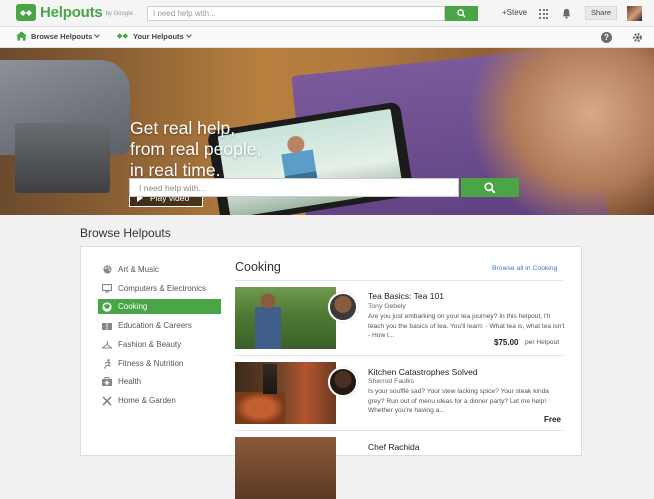  Describe the element at coordinates (514, 12) in the screenshot. I see `user-profile-link: +Steve` at that location.